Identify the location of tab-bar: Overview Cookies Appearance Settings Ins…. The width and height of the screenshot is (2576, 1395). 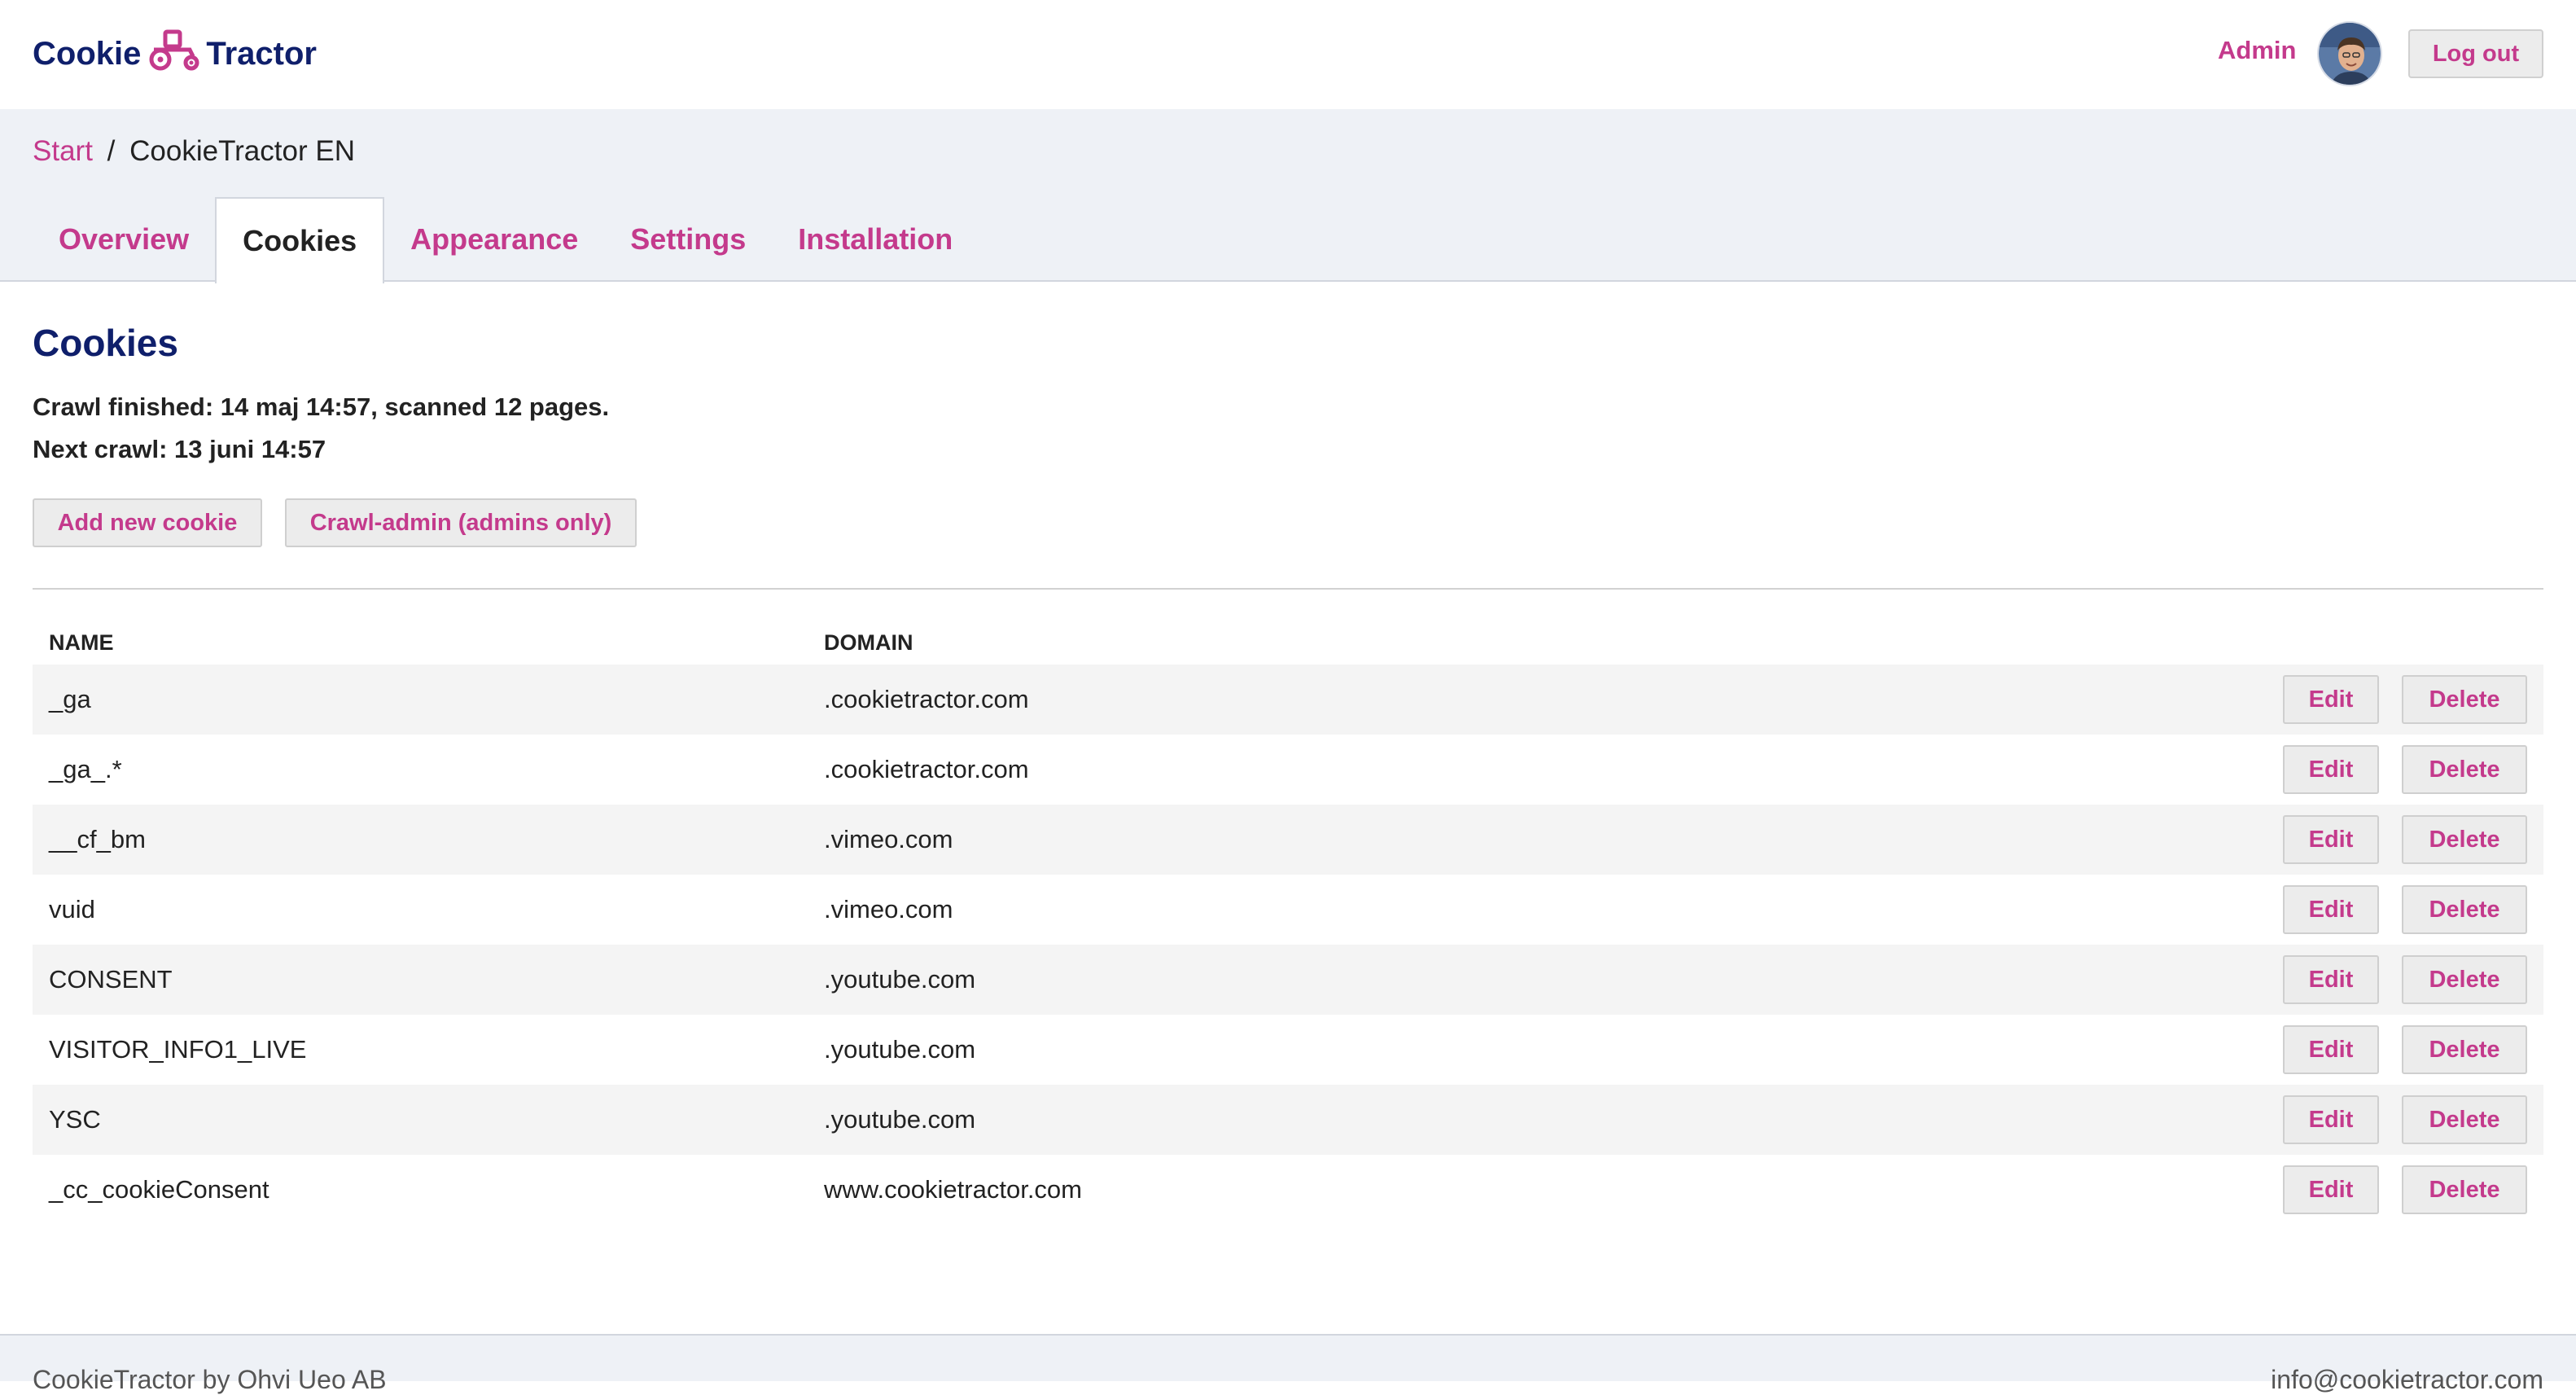
(506, 240).